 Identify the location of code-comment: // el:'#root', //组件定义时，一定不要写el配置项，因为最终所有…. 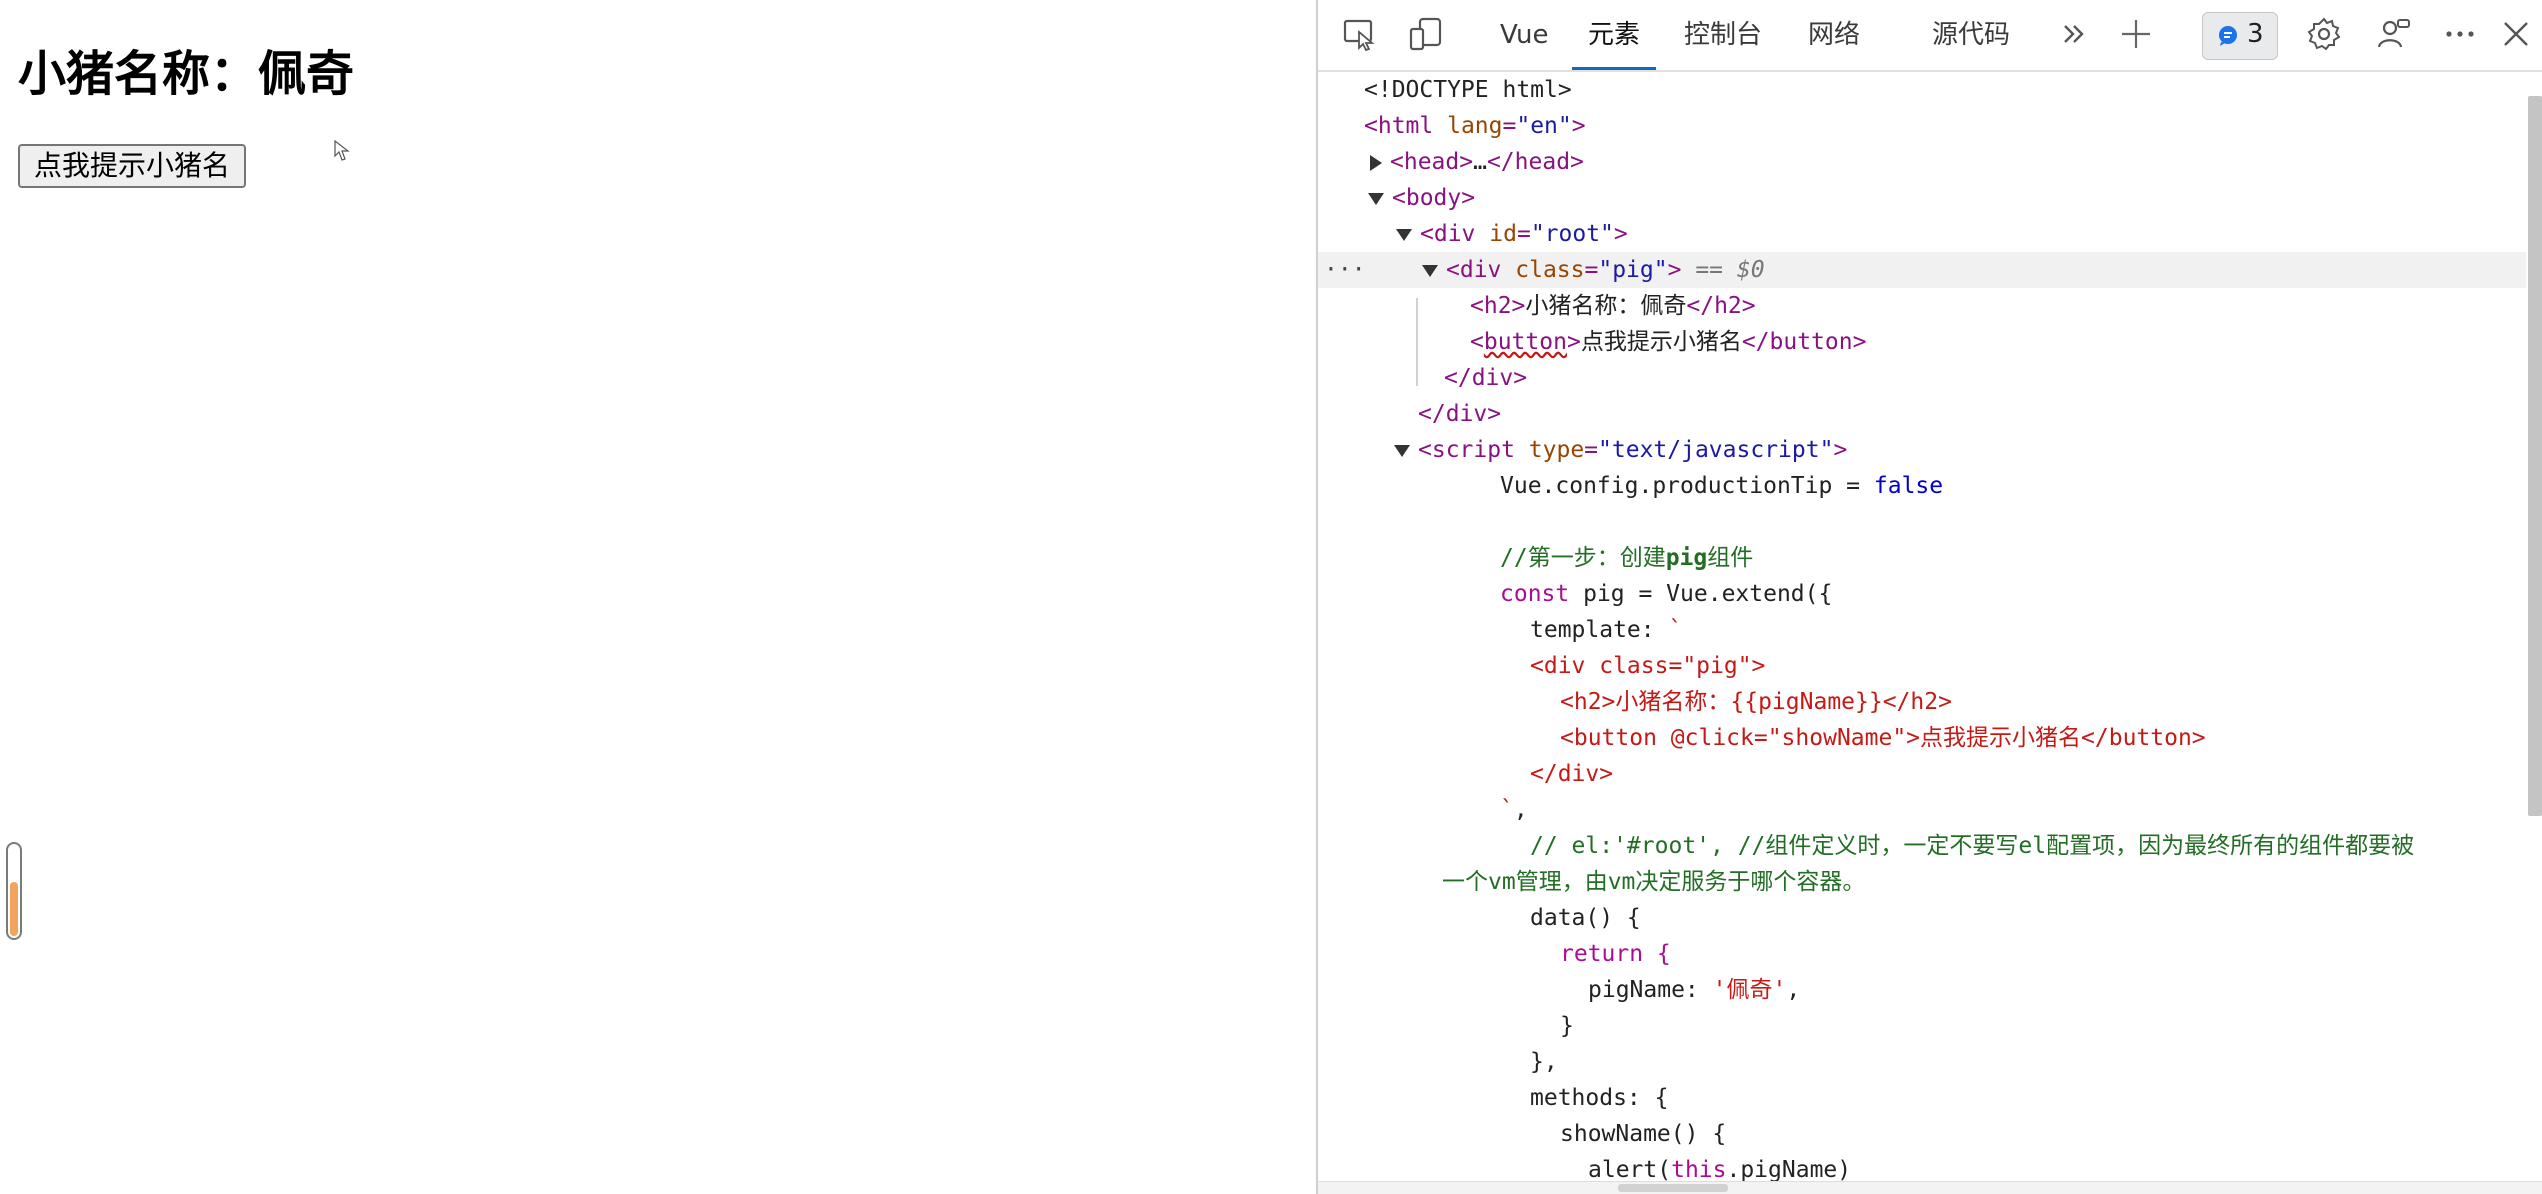
(1972, 846).